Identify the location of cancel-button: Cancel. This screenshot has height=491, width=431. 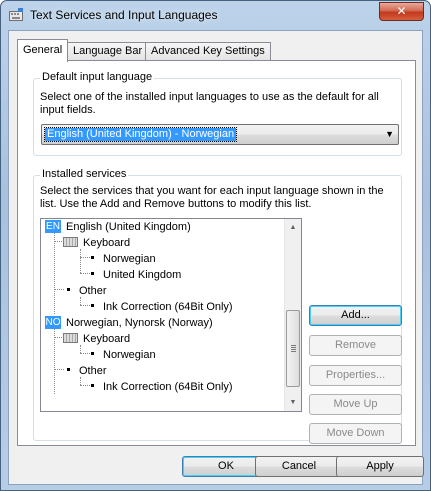
(299, 466).